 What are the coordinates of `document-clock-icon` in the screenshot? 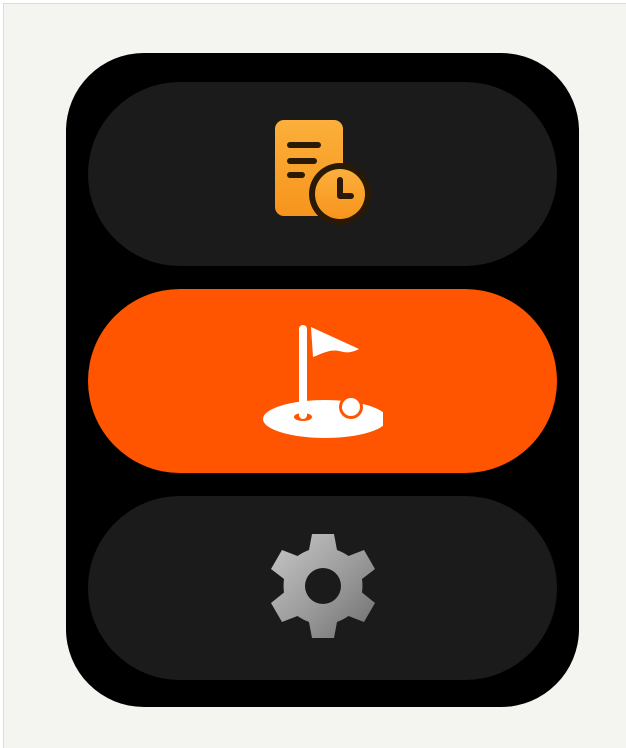 It's located at (322, 172).